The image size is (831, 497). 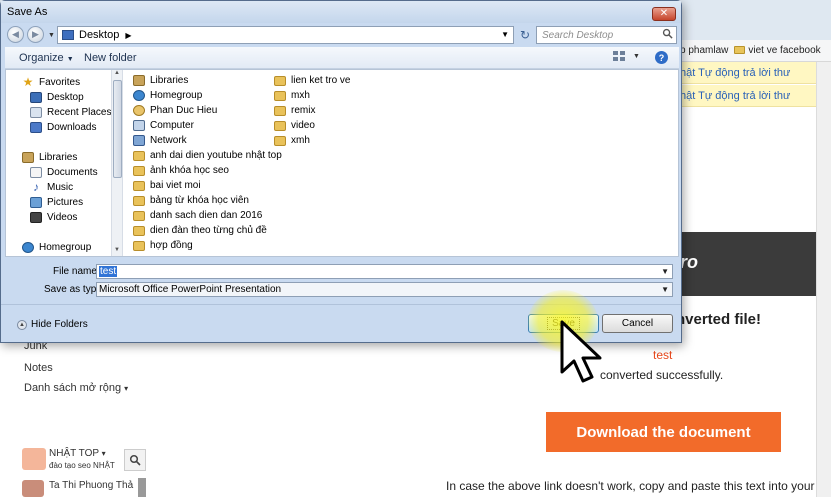 I want to click on search-placeholder: Search Desktop, so click(x=578, y=35).